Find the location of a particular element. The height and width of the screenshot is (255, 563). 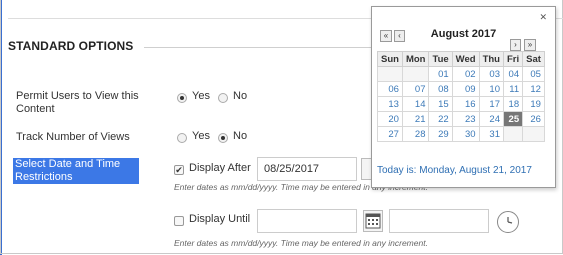

clock-icon is located at coordinates (508, 222).